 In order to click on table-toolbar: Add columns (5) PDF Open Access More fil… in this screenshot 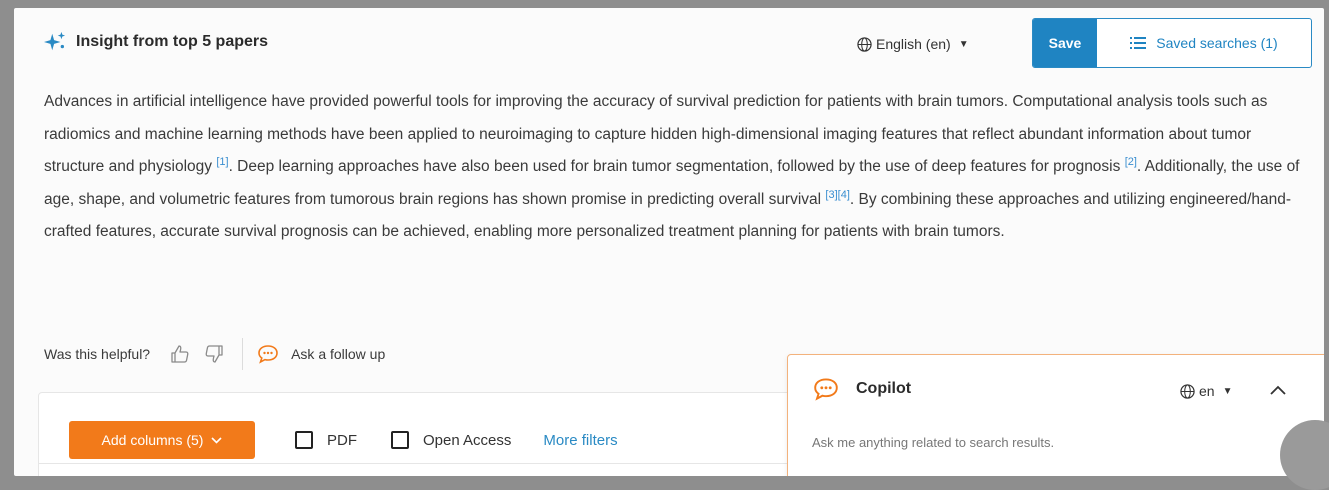, I will do `click(343, 440)`.